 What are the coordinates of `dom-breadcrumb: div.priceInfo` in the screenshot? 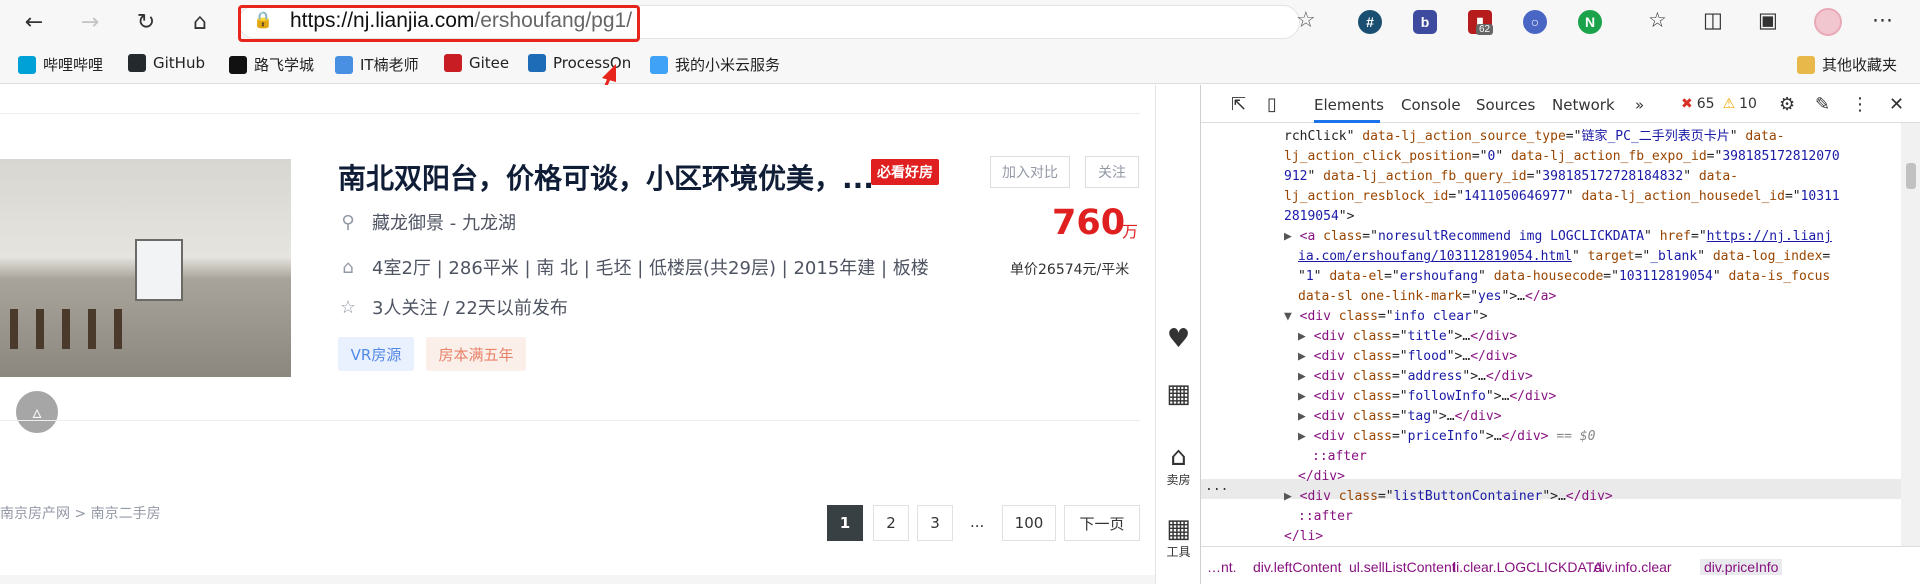 It's located at (1741, 567).